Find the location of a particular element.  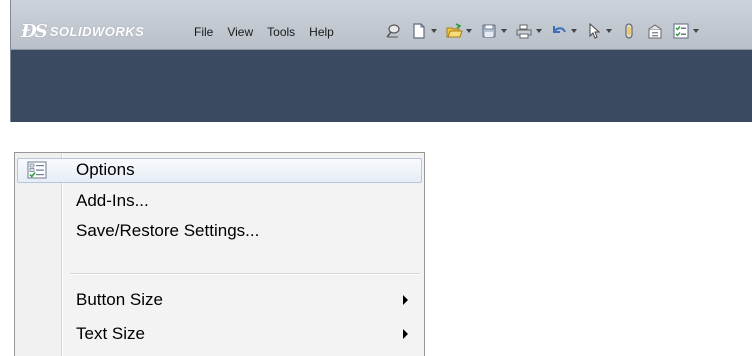

options-checklist-icon is located at coordinates (37, 170).